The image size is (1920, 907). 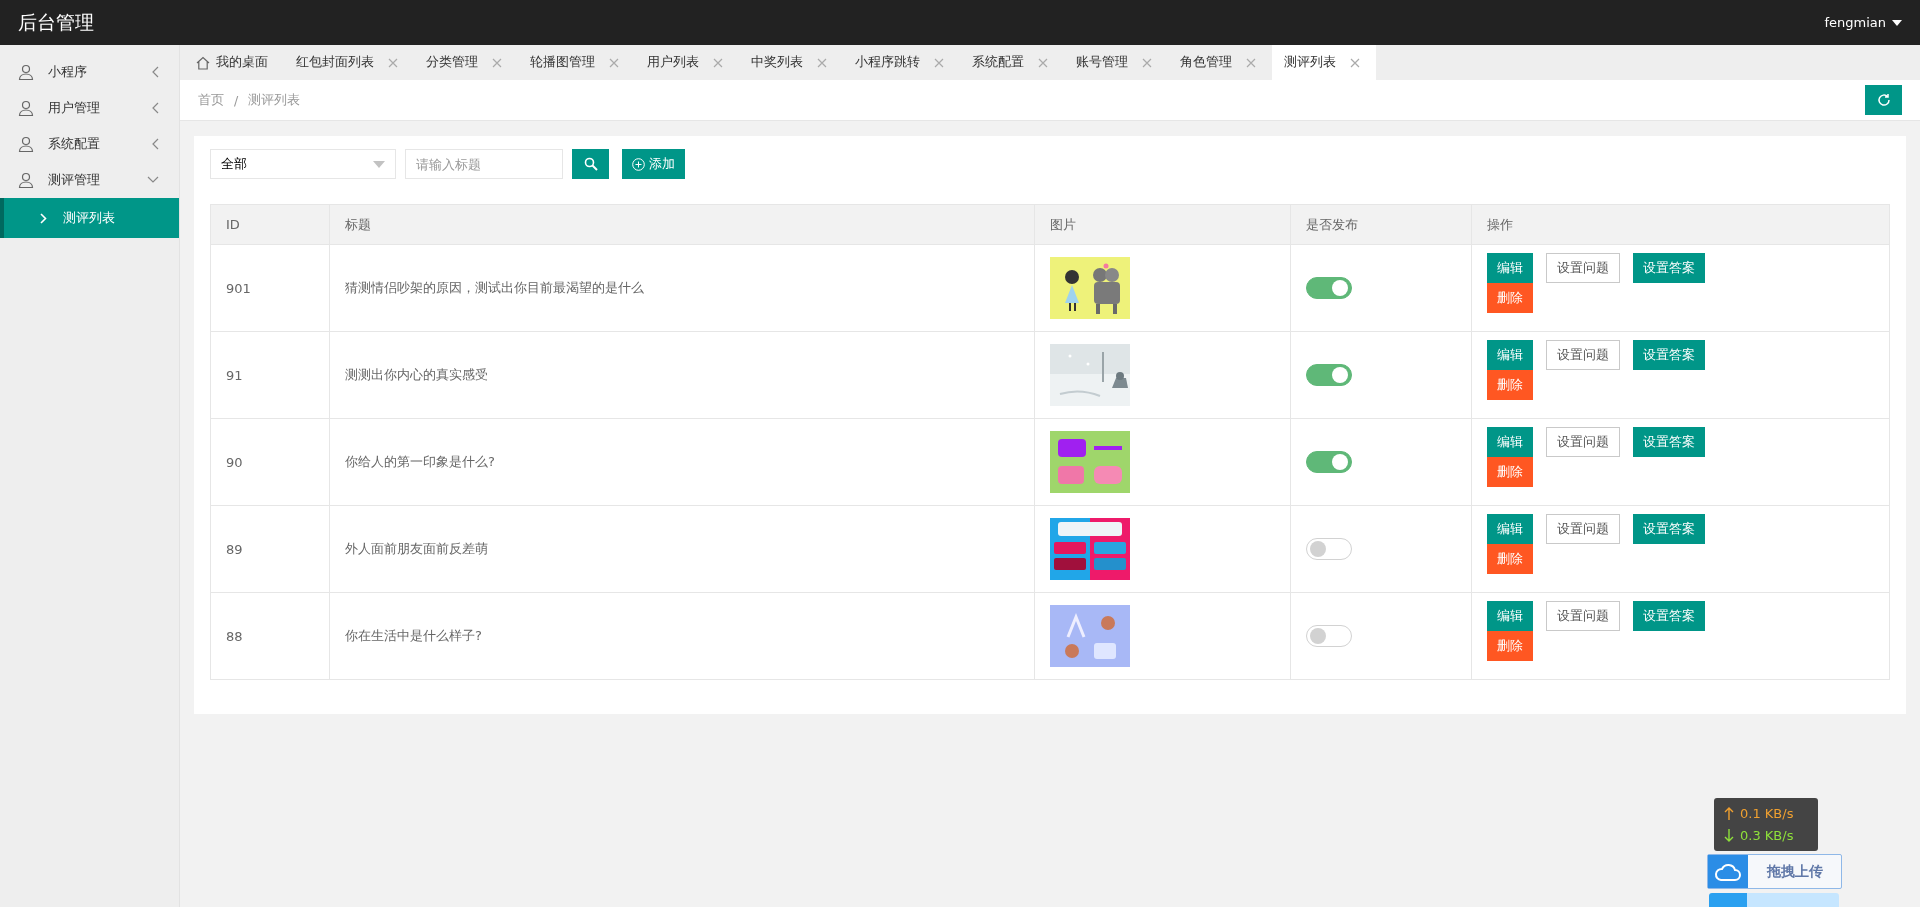 What do you see at coordinates (1012, 62) in the screenshot?
I see `tab: 系统配置` at bounding box center [1012, 62].